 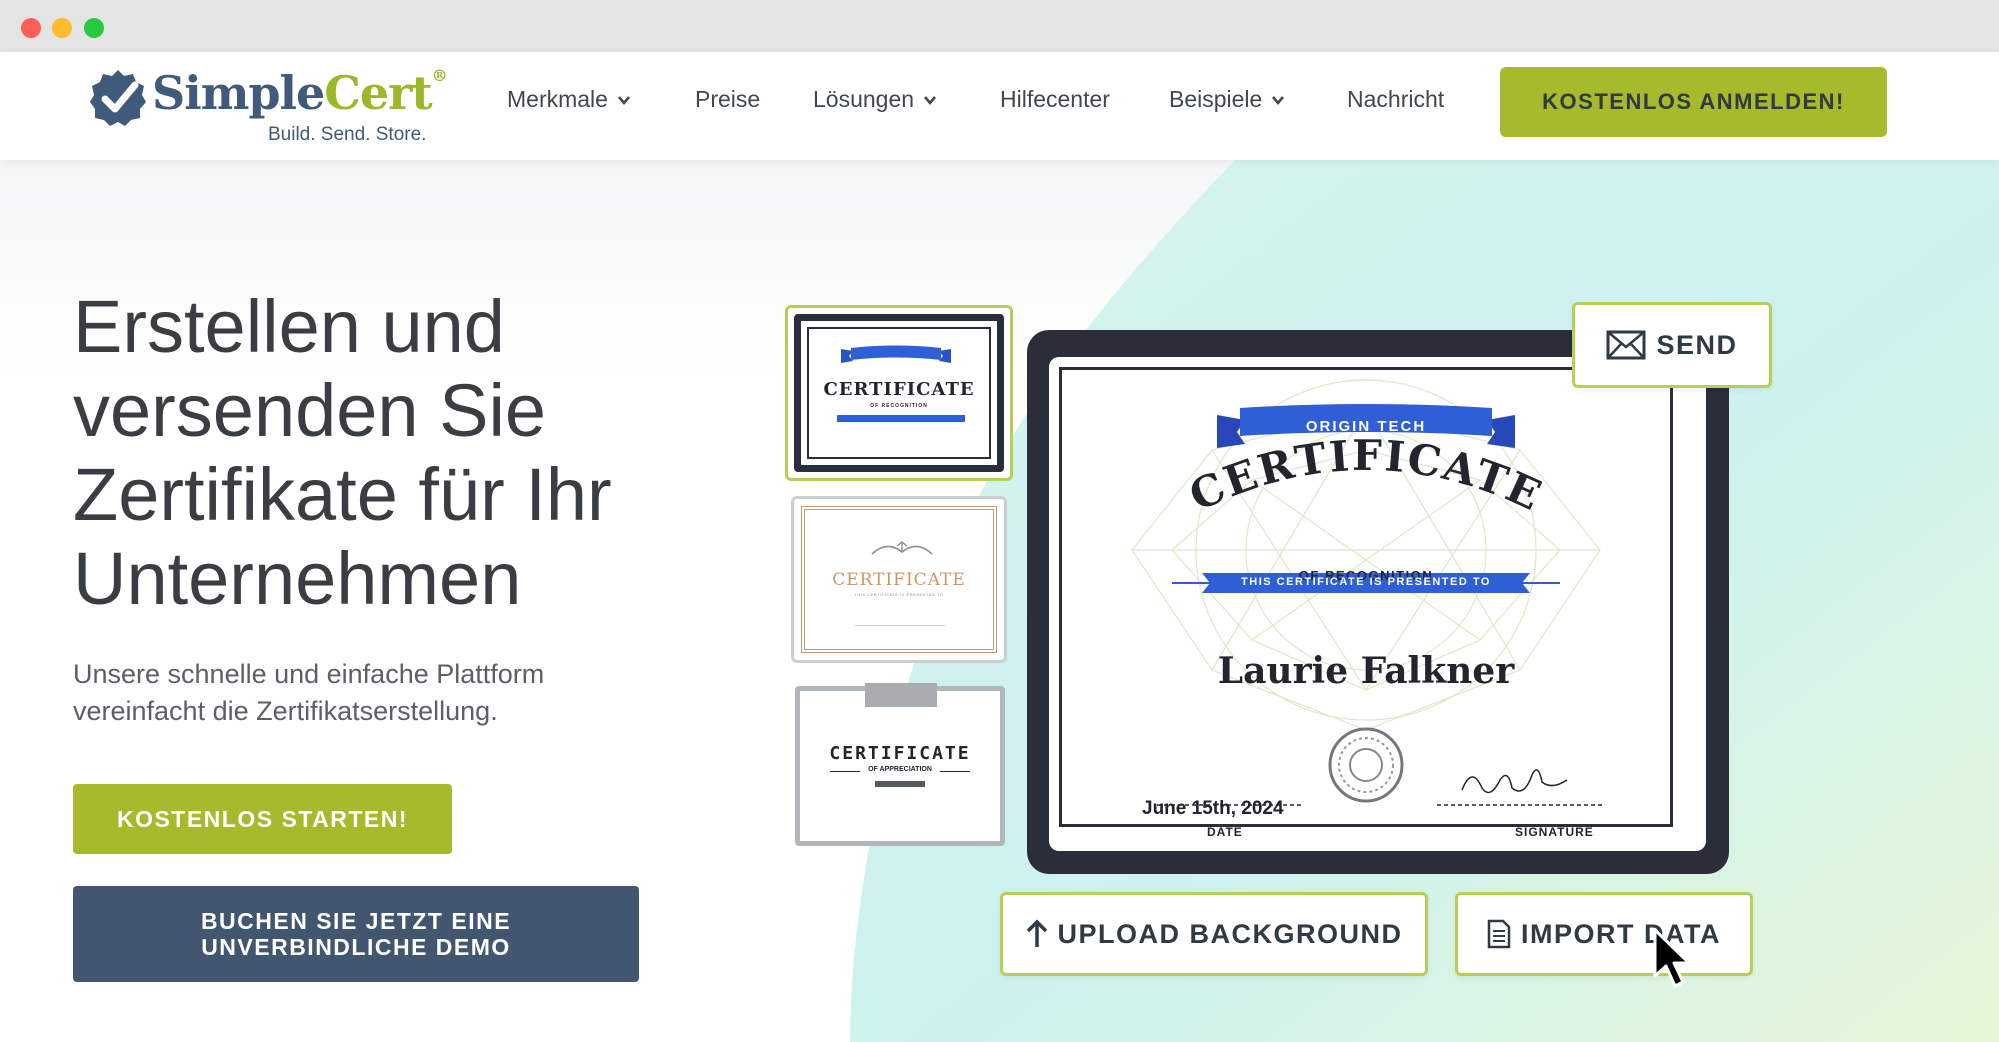 I want to click on nav-item-beispiele: Beispiele, so click(x=1227, y=99).